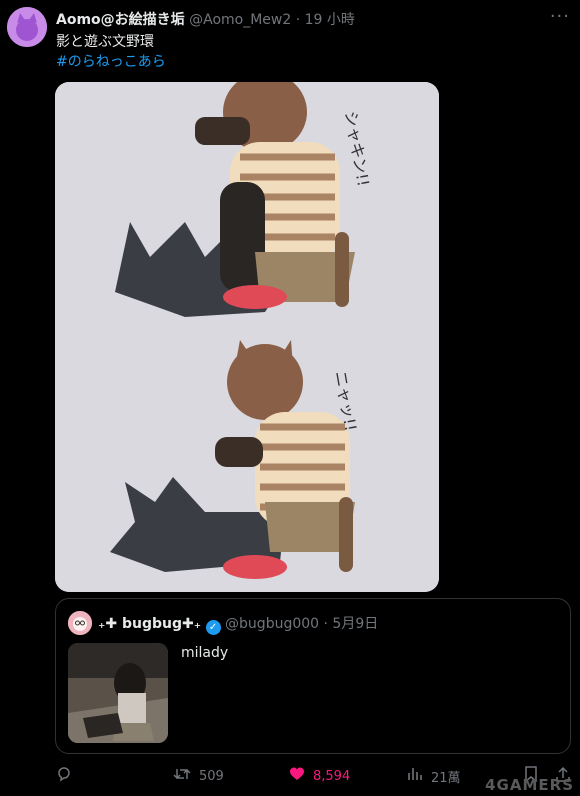 This screenshot has width=580, height=796. What do you see at coordinates (149, 624) in the screenshot?
I see `quote-author-name: ₊✚ bugbug✚₊` at bounding box center [149, 624].